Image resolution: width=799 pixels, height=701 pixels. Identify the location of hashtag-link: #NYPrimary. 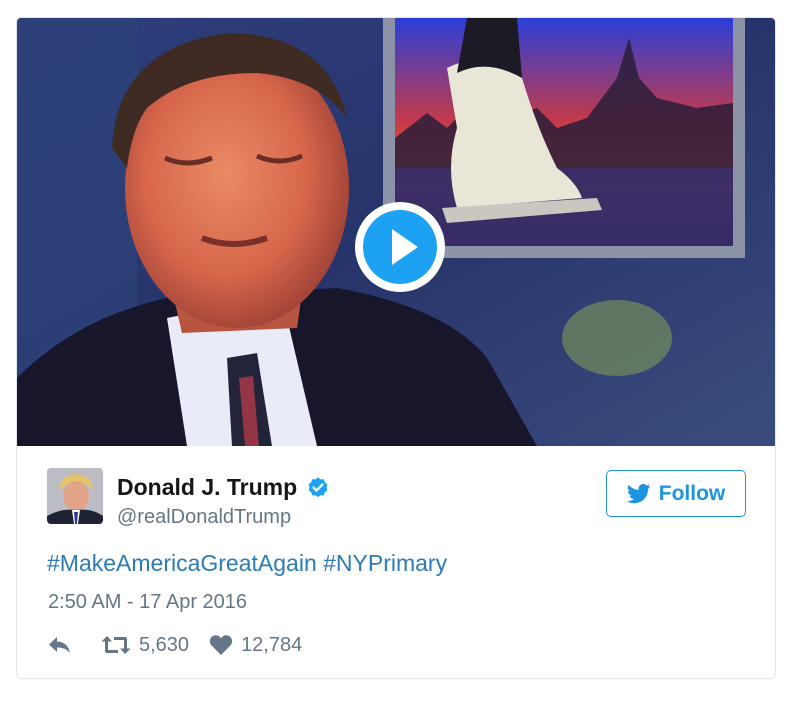
(385, 563).